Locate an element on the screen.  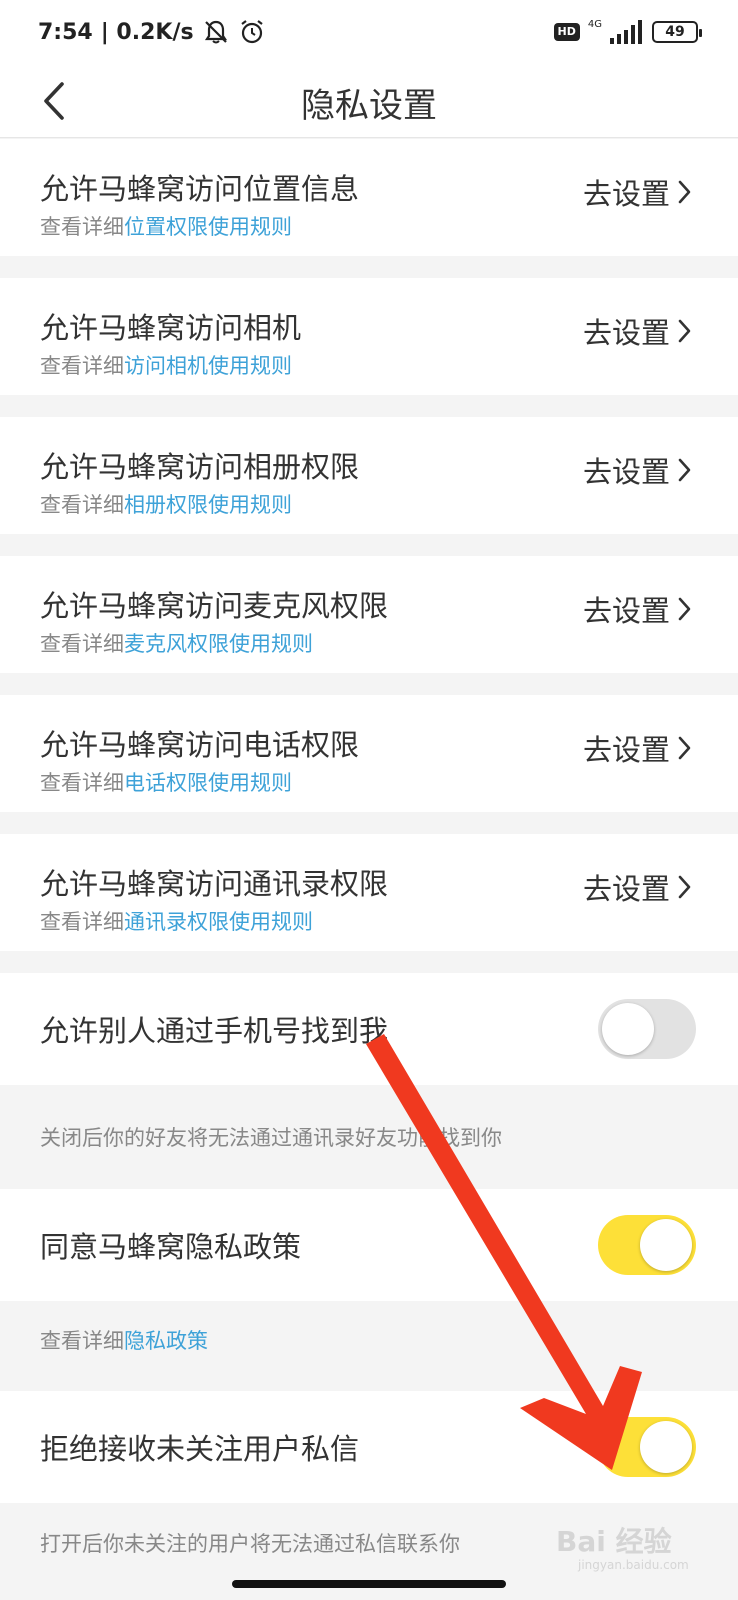
toggle-row-privacy-policy: 同意马蜂窝隐私政策 is located at coordinates (369, 1245).